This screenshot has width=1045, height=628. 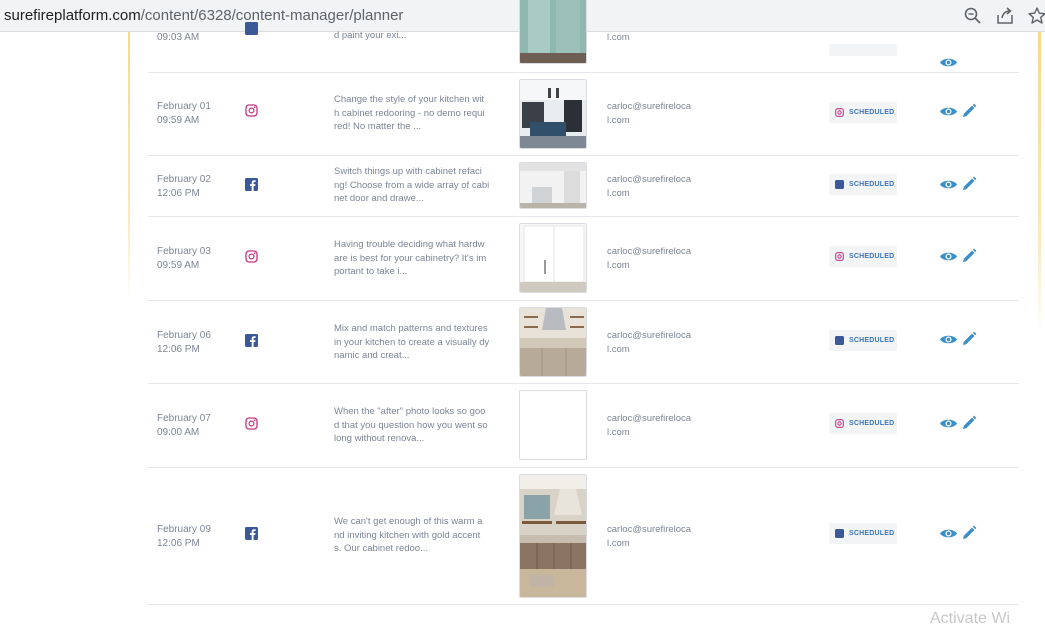 I want to click on gold-border-right, so click(x=1039, y=182).